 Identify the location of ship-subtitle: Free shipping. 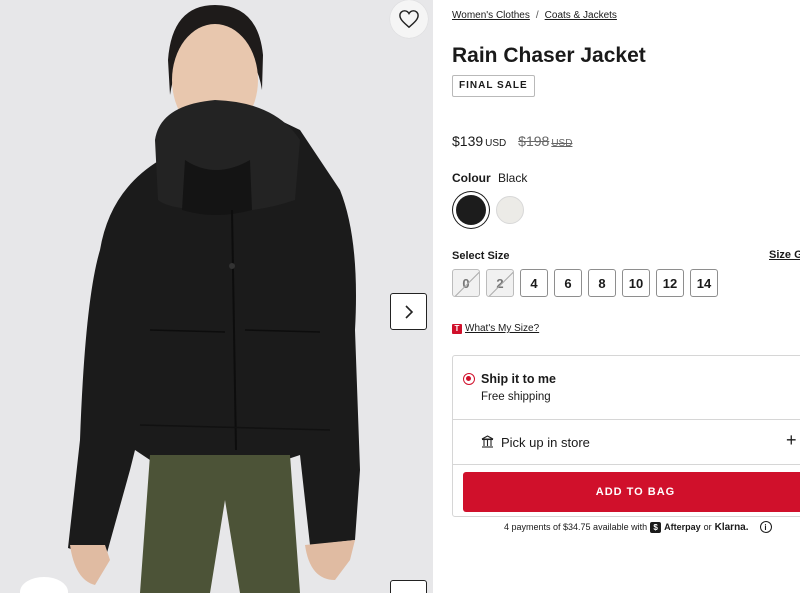
(516, 397).